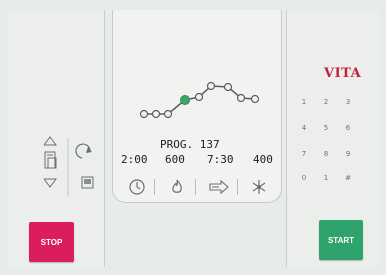  I want to click on start-button: START, so click(341, 240).